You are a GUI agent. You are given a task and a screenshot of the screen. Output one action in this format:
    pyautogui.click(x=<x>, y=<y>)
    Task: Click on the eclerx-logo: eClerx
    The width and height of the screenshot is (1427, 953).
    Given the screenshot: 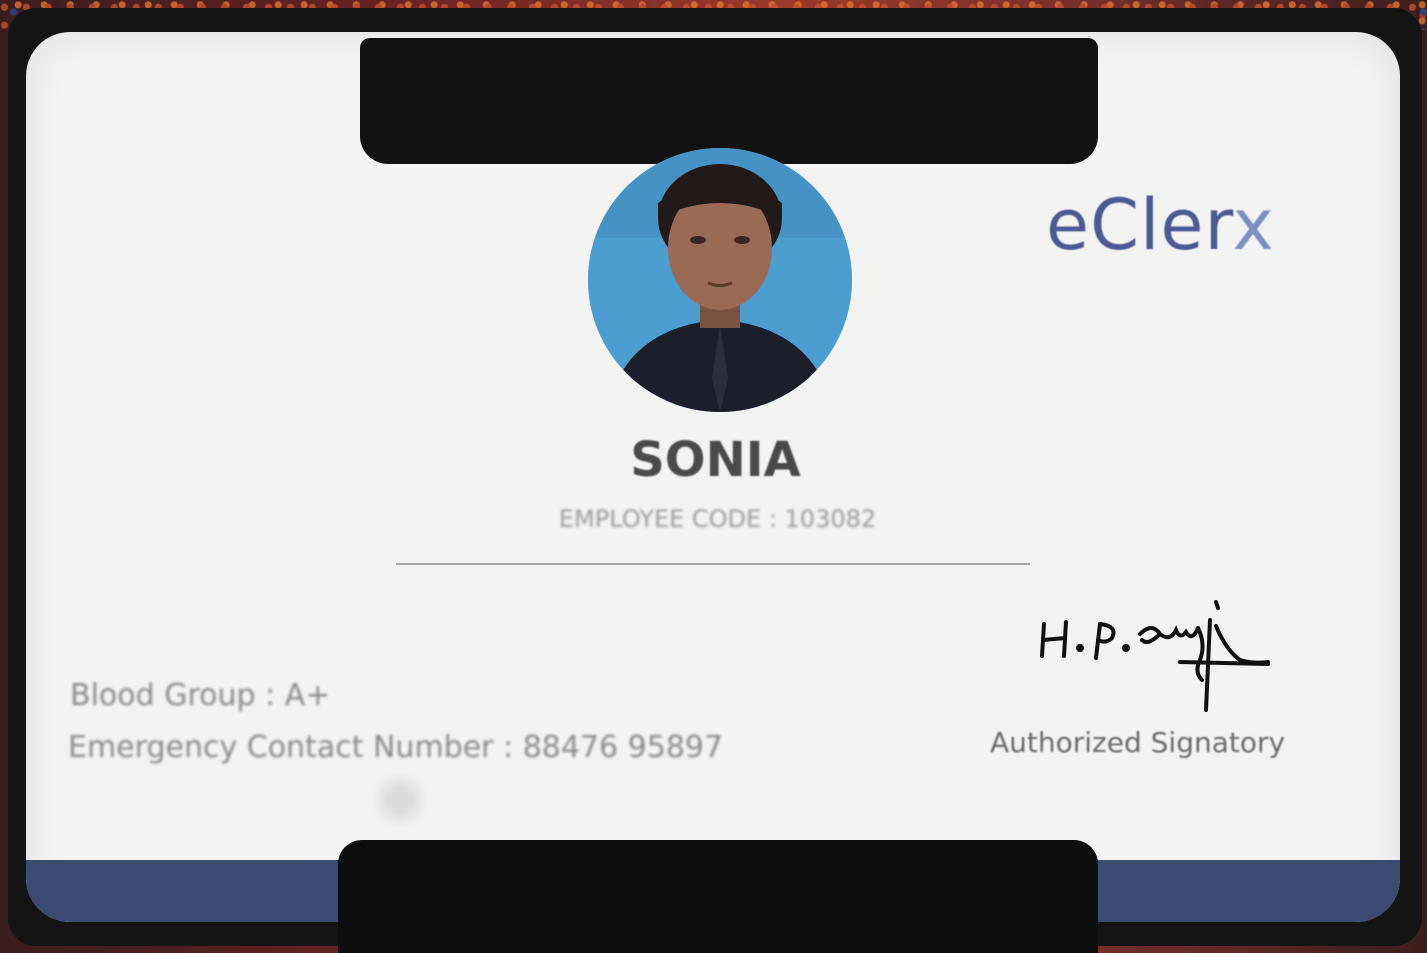 What is the action you would take?
    pyautogui.click(x=1160, y=225)
    